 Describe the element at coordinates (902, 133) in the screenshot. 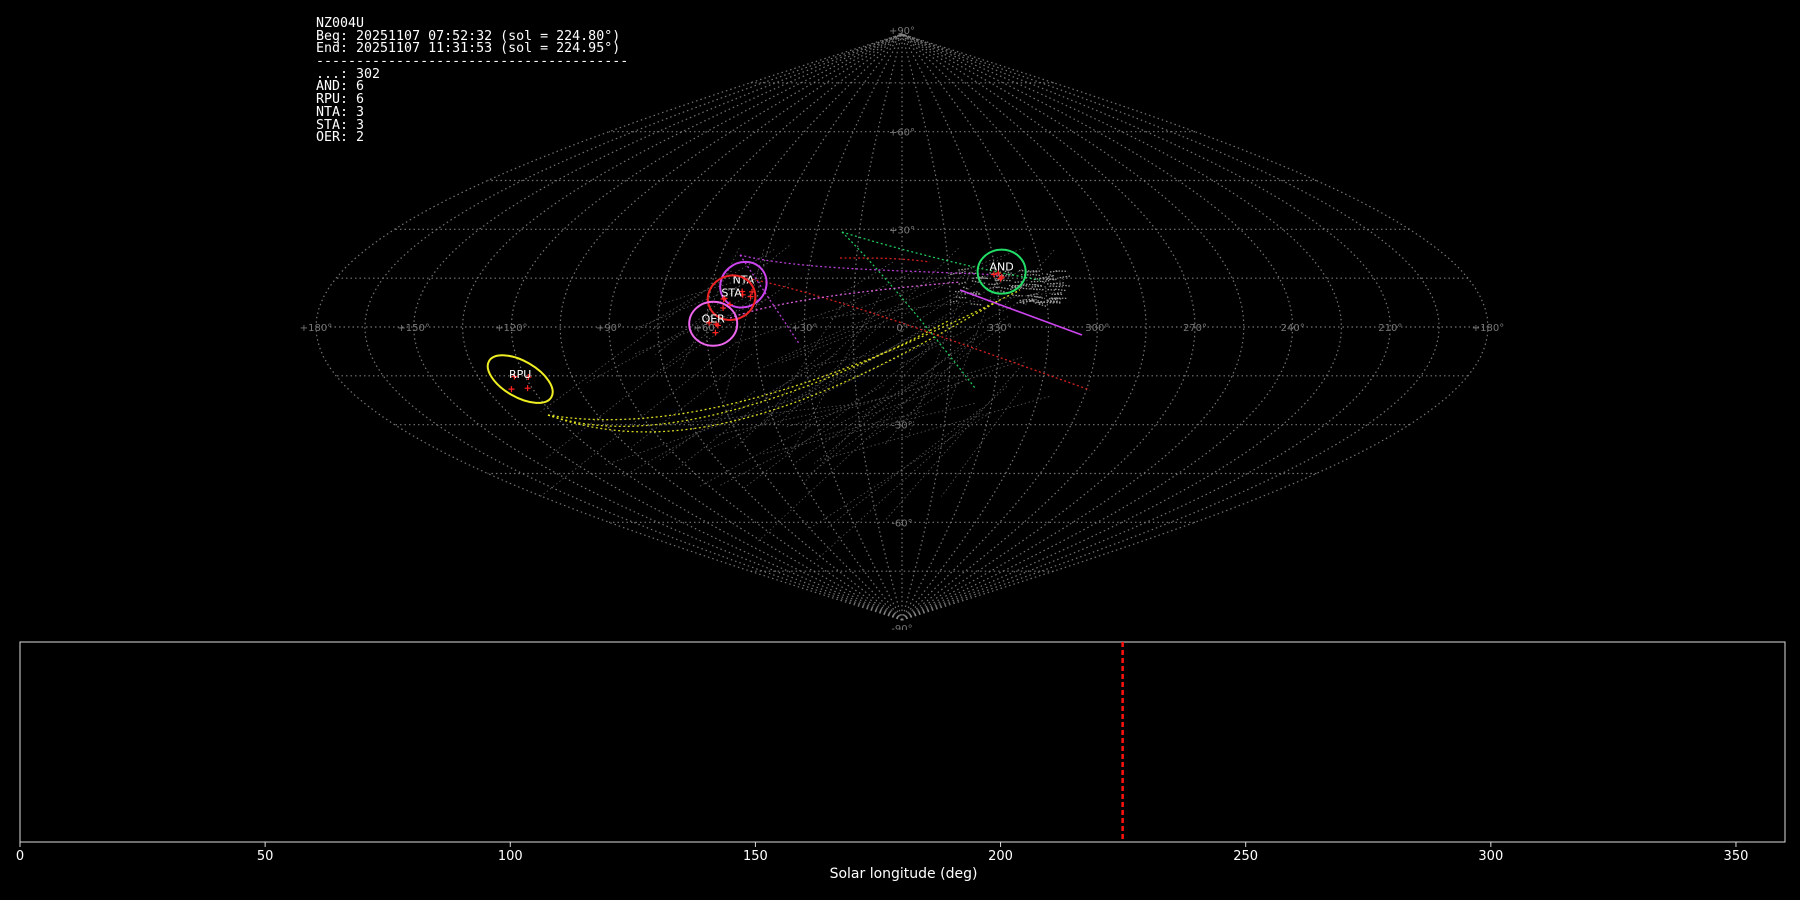

I see `lat-label: +60°` at that location.